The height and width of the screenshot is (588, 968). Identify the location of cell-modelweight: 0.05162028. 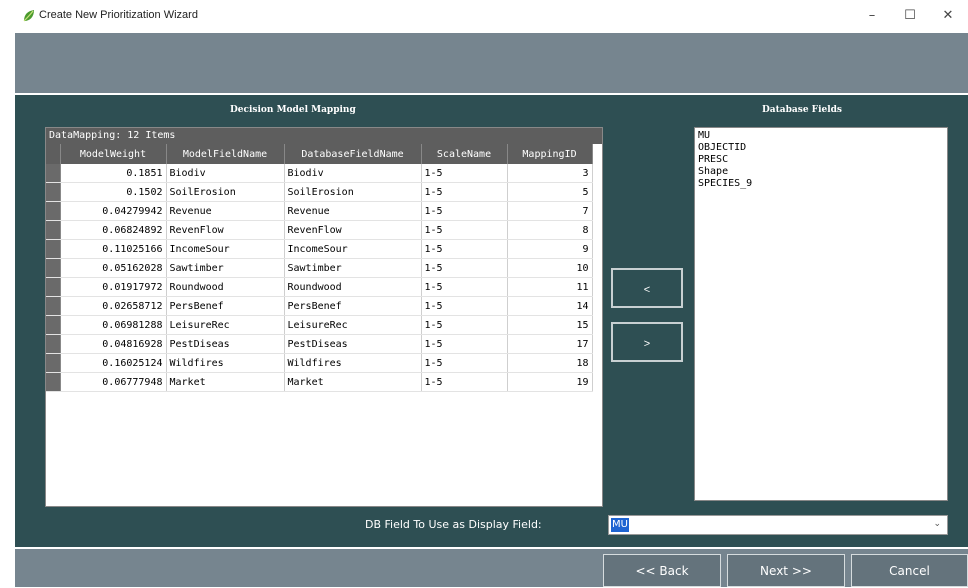
(113, 268).